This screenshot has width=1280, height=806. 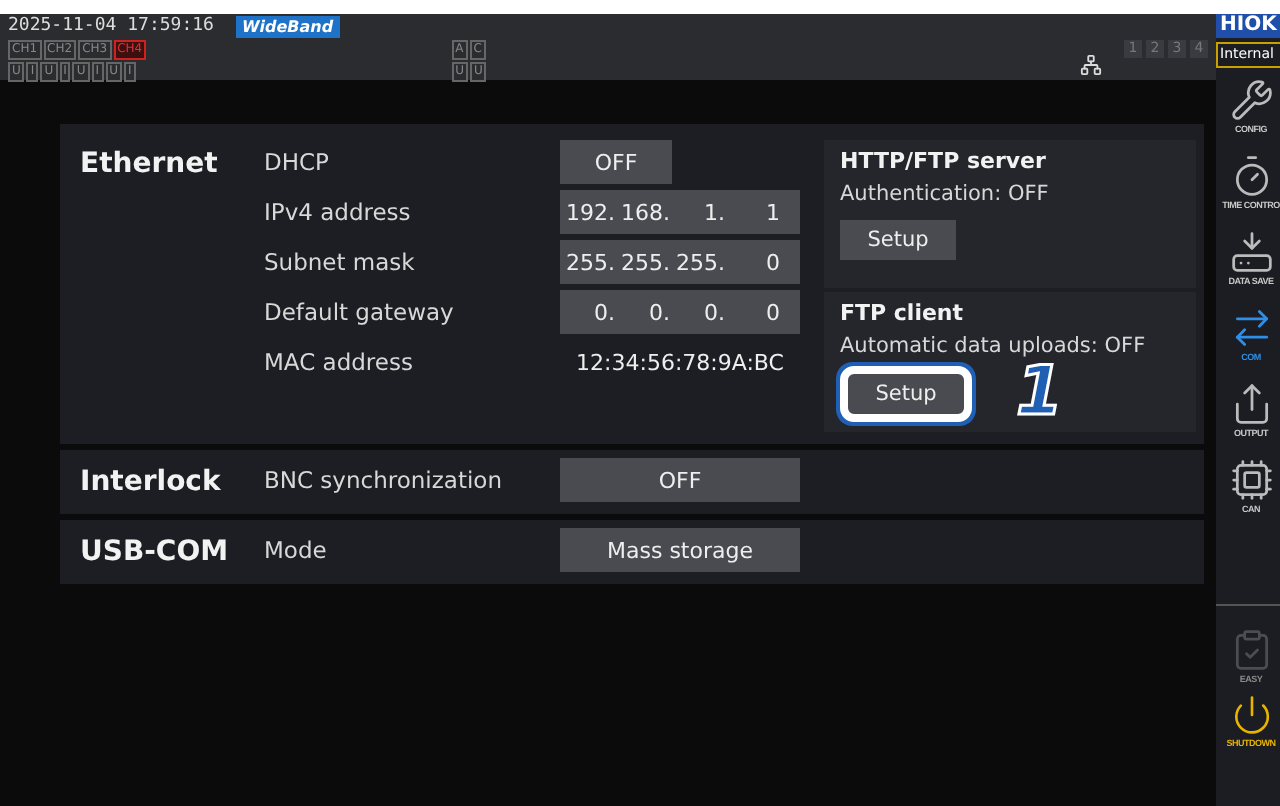 What do you see at coordinates (680, 312) in the screenshot?
I see `ip-field: 0. 0. 0. 0` at bounding box center [680, 312].